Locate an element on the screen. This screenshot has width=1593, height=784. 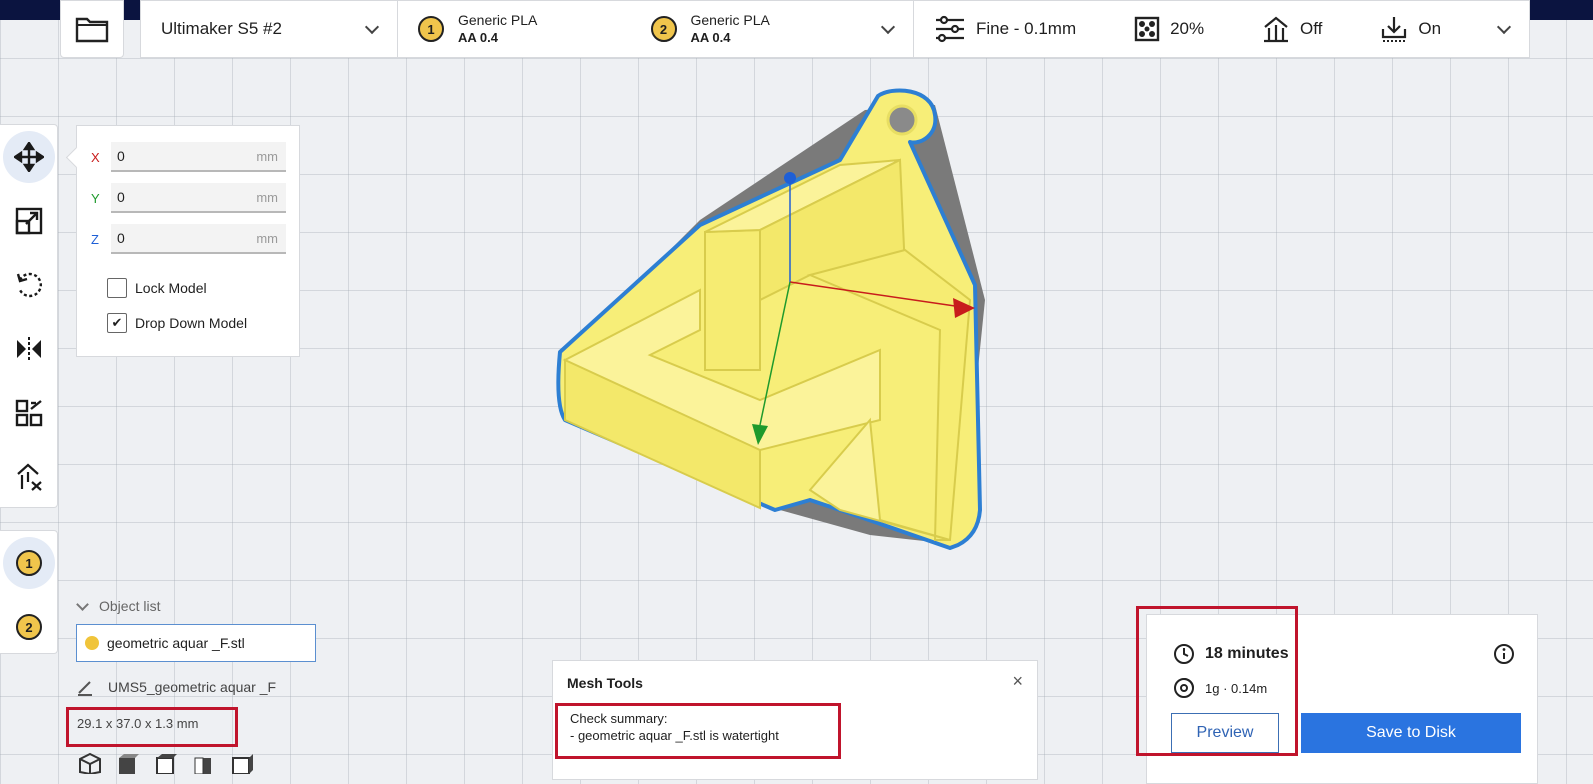
z-label: Z is located at coordinates (95, 239).